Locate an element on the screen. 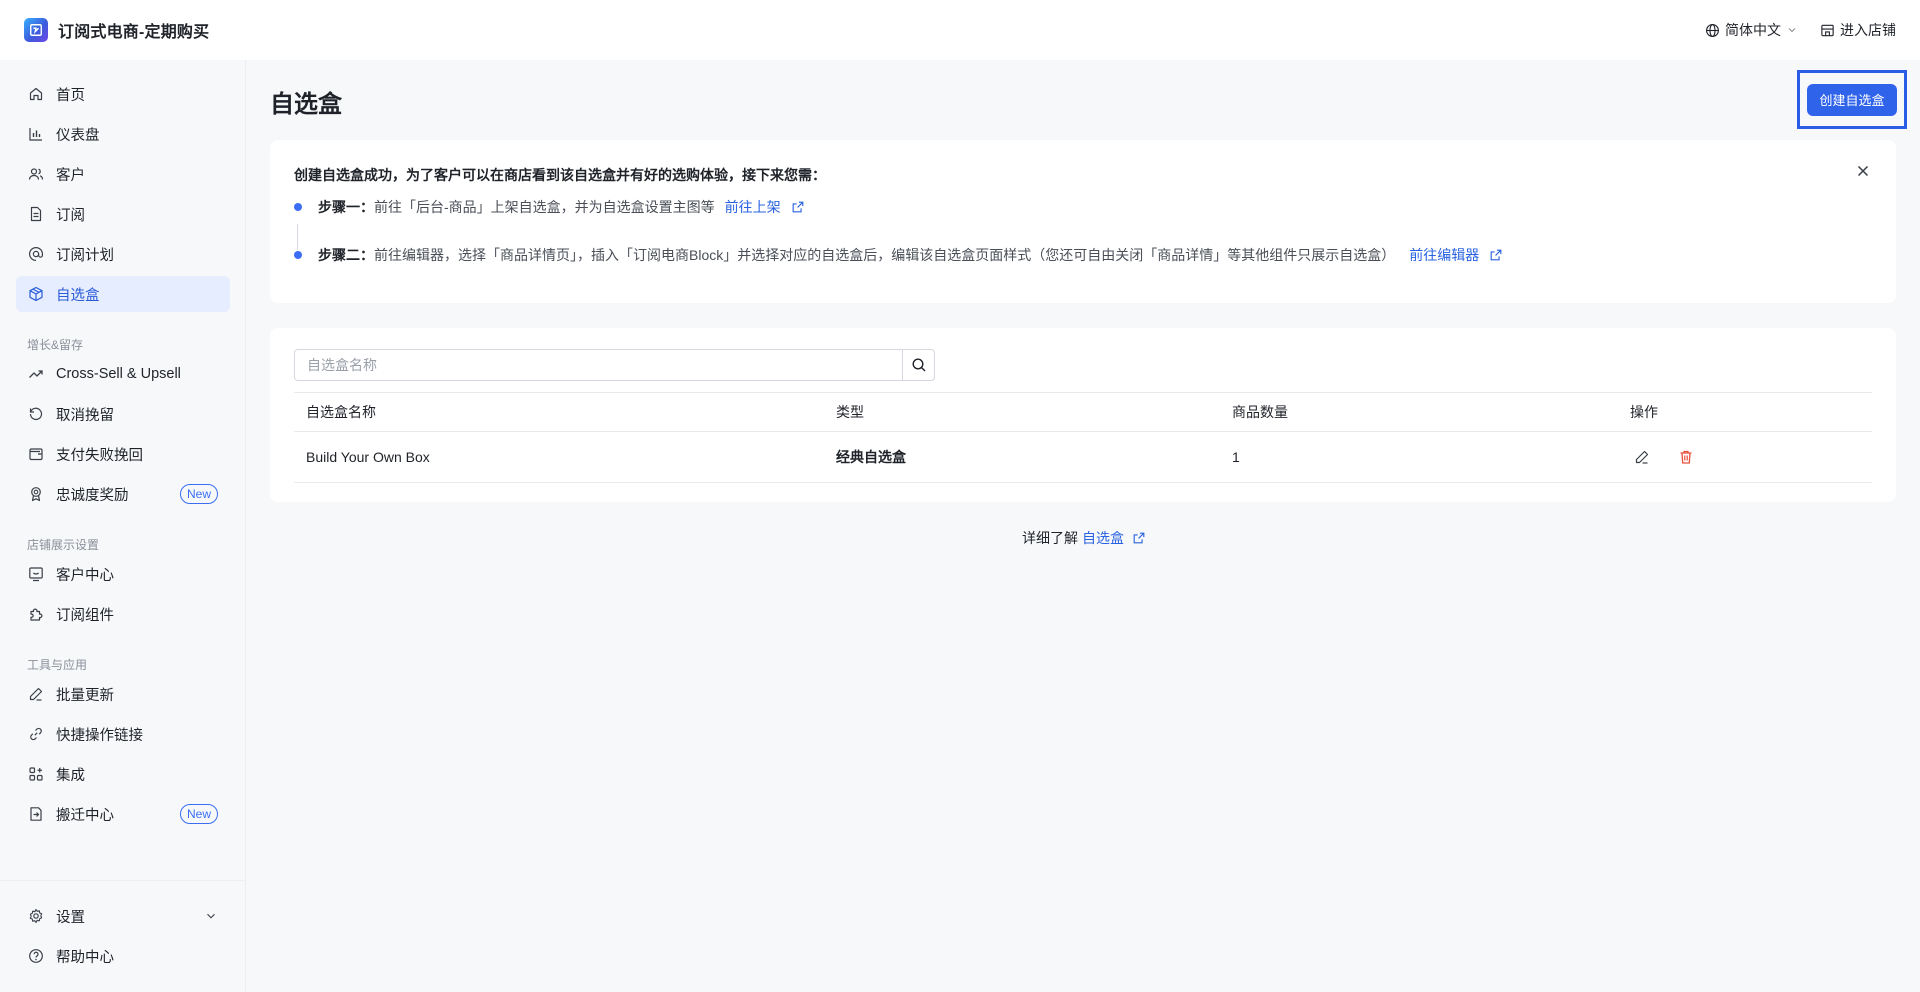 This screenshot has height=992, width=1920. column-header-type: 类型 is located at coordinates (850, 412).